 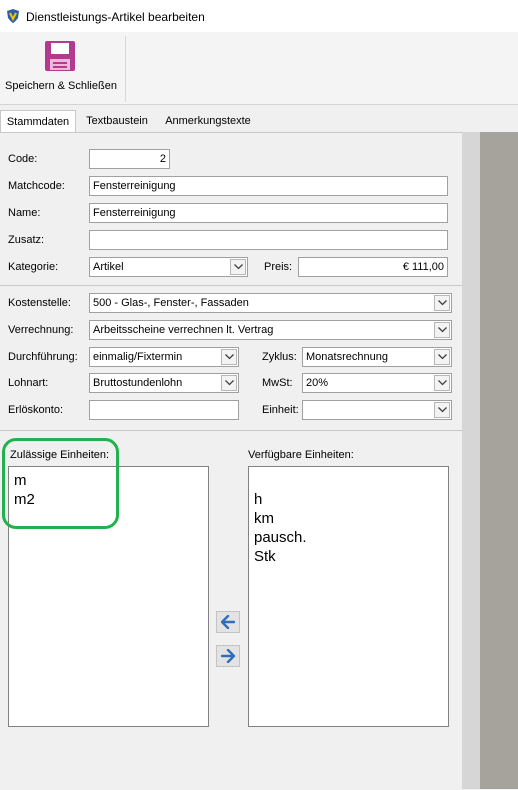 I want to click on list-item: m, so click(x=108, y=480).